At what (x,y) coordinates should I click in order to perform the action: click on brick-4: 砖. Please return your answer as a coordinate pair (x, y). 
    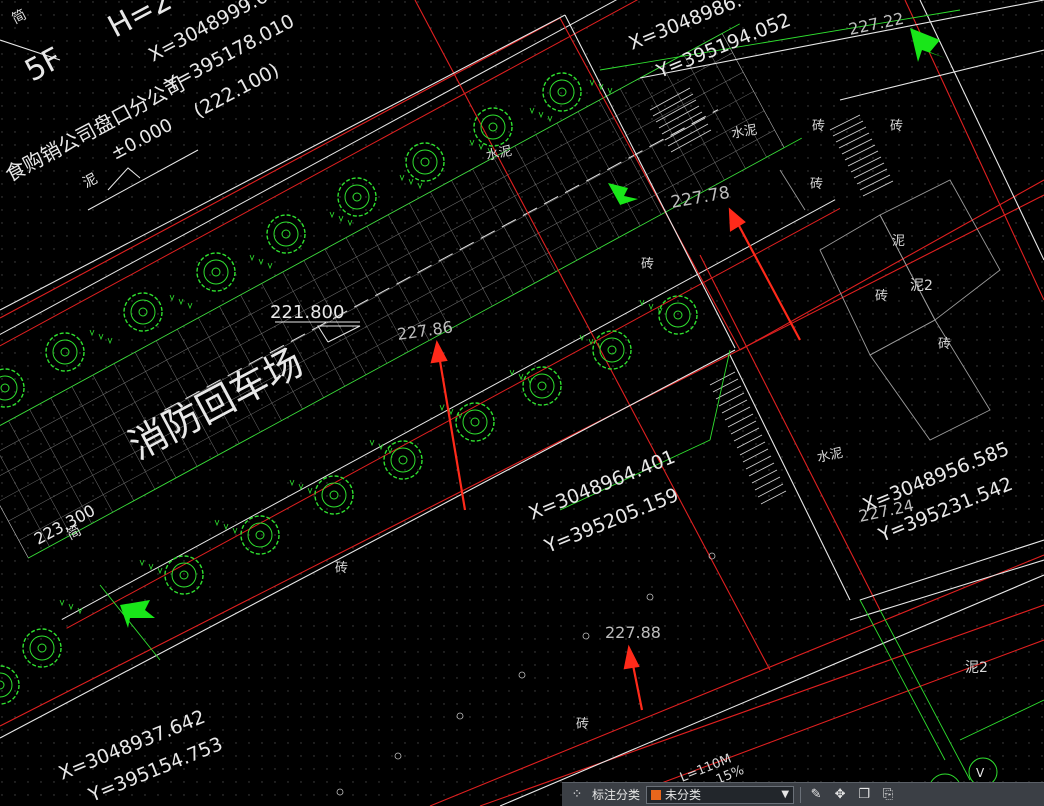
    Looking at the image, I should click on (881, 296).